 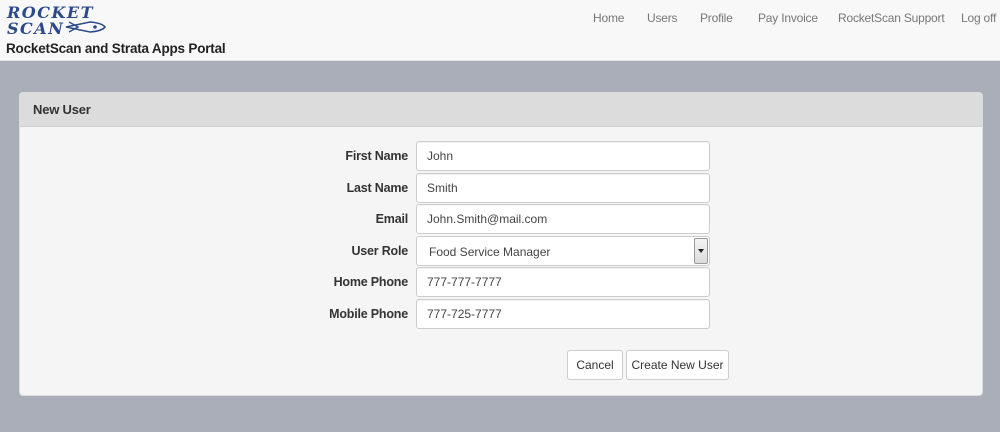 I want to click on nav-users: Users, so click(x=662, y=18).